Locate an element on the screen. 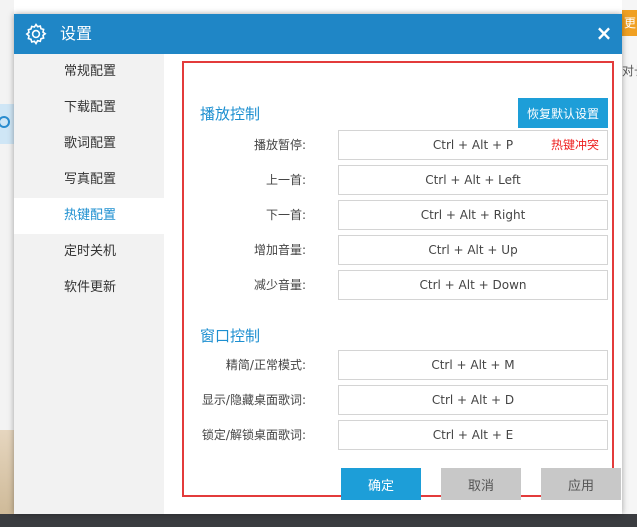 The width and height of the screenshot is (637, 527). background-button: 更 is located at coordinates (629, 23).